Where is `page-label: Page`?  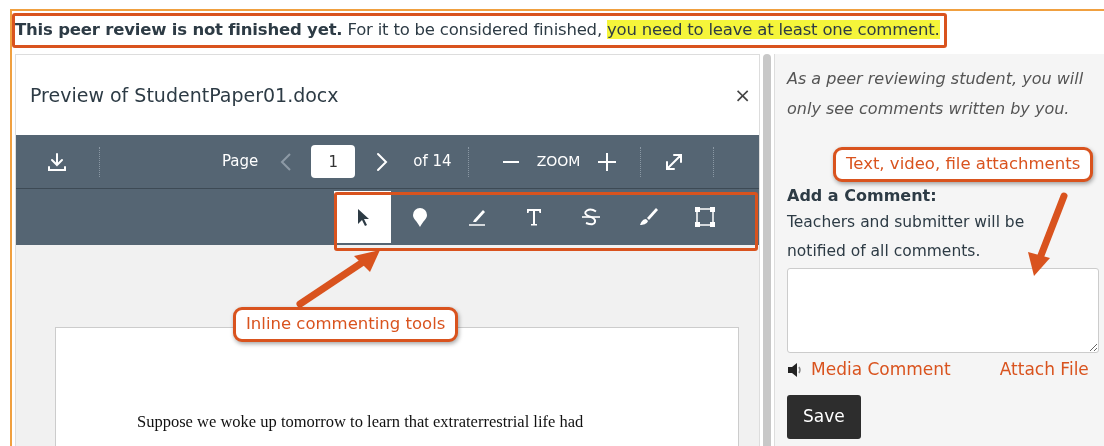
page-label: Page is located at coordinates (240, 162).